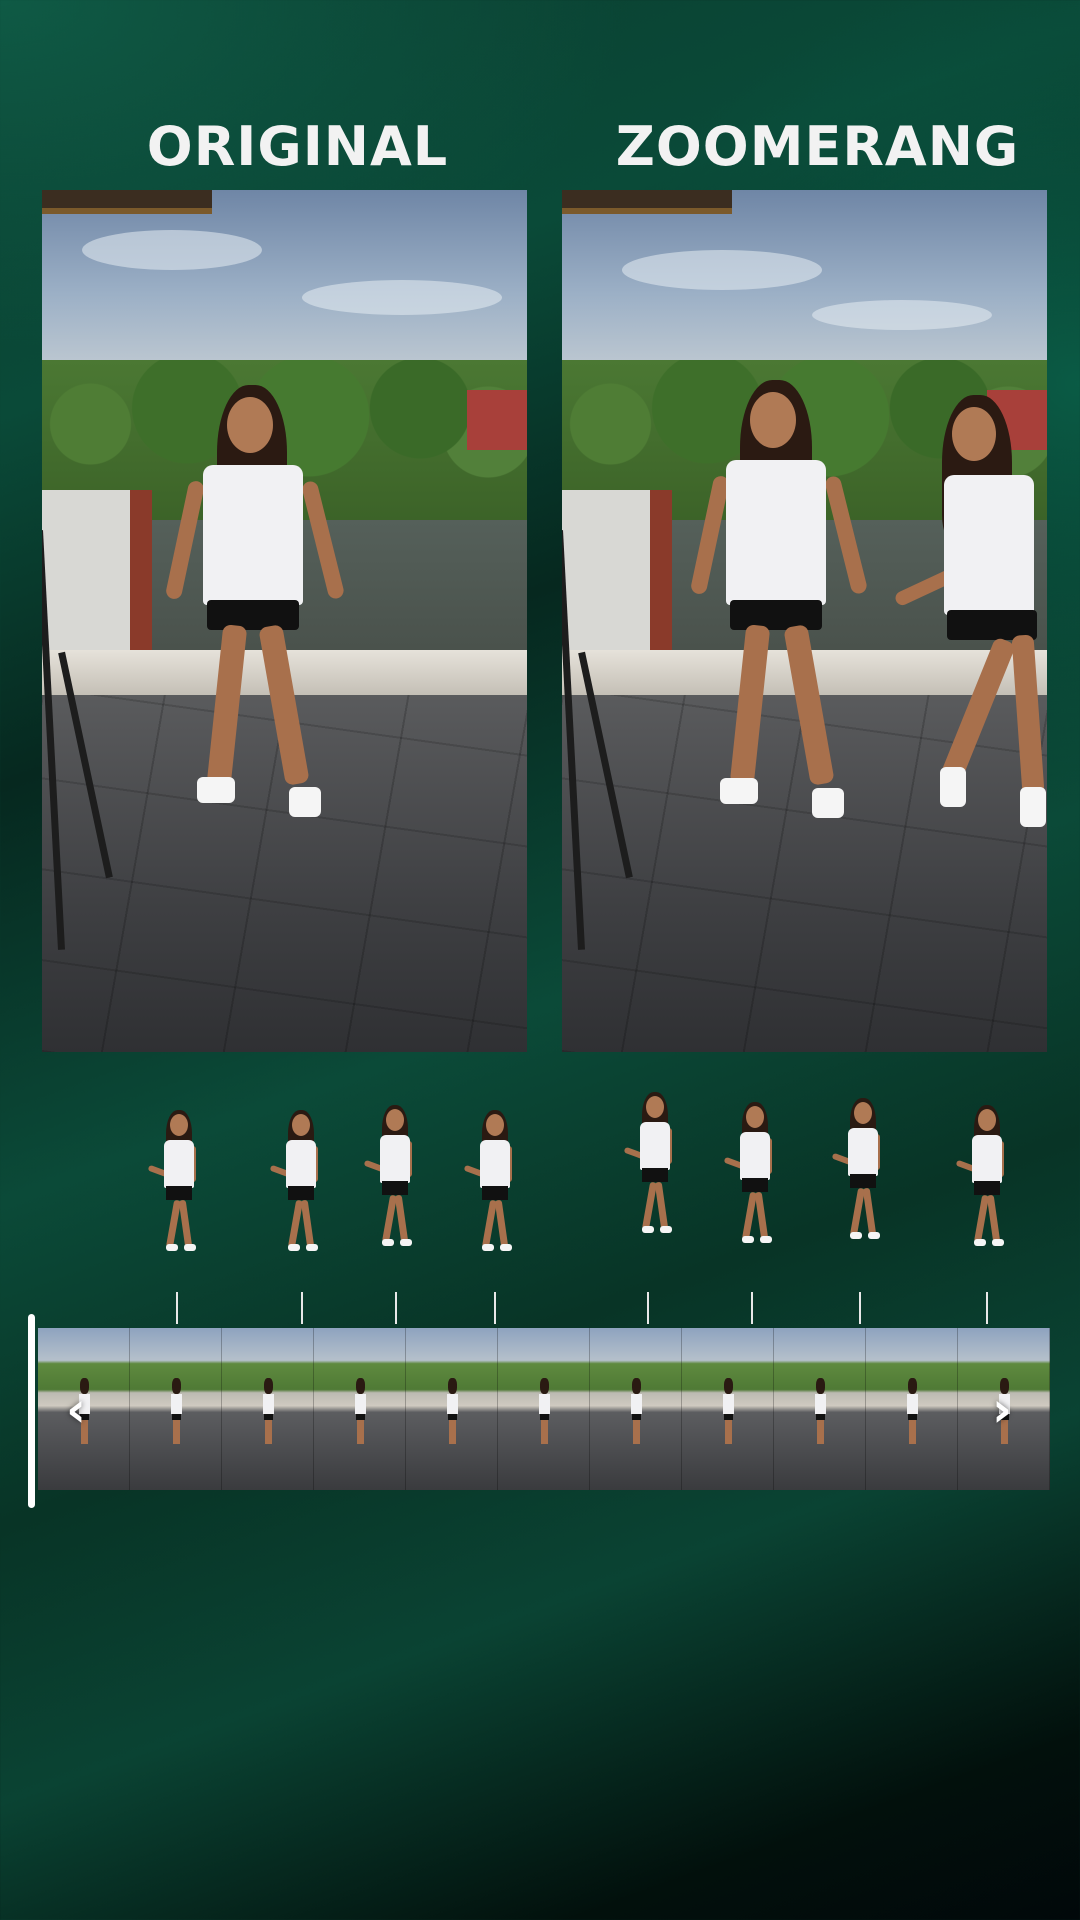 This screenshot has height=1920, width=1080. I want to click on video-timeline, so click(545, 1409).